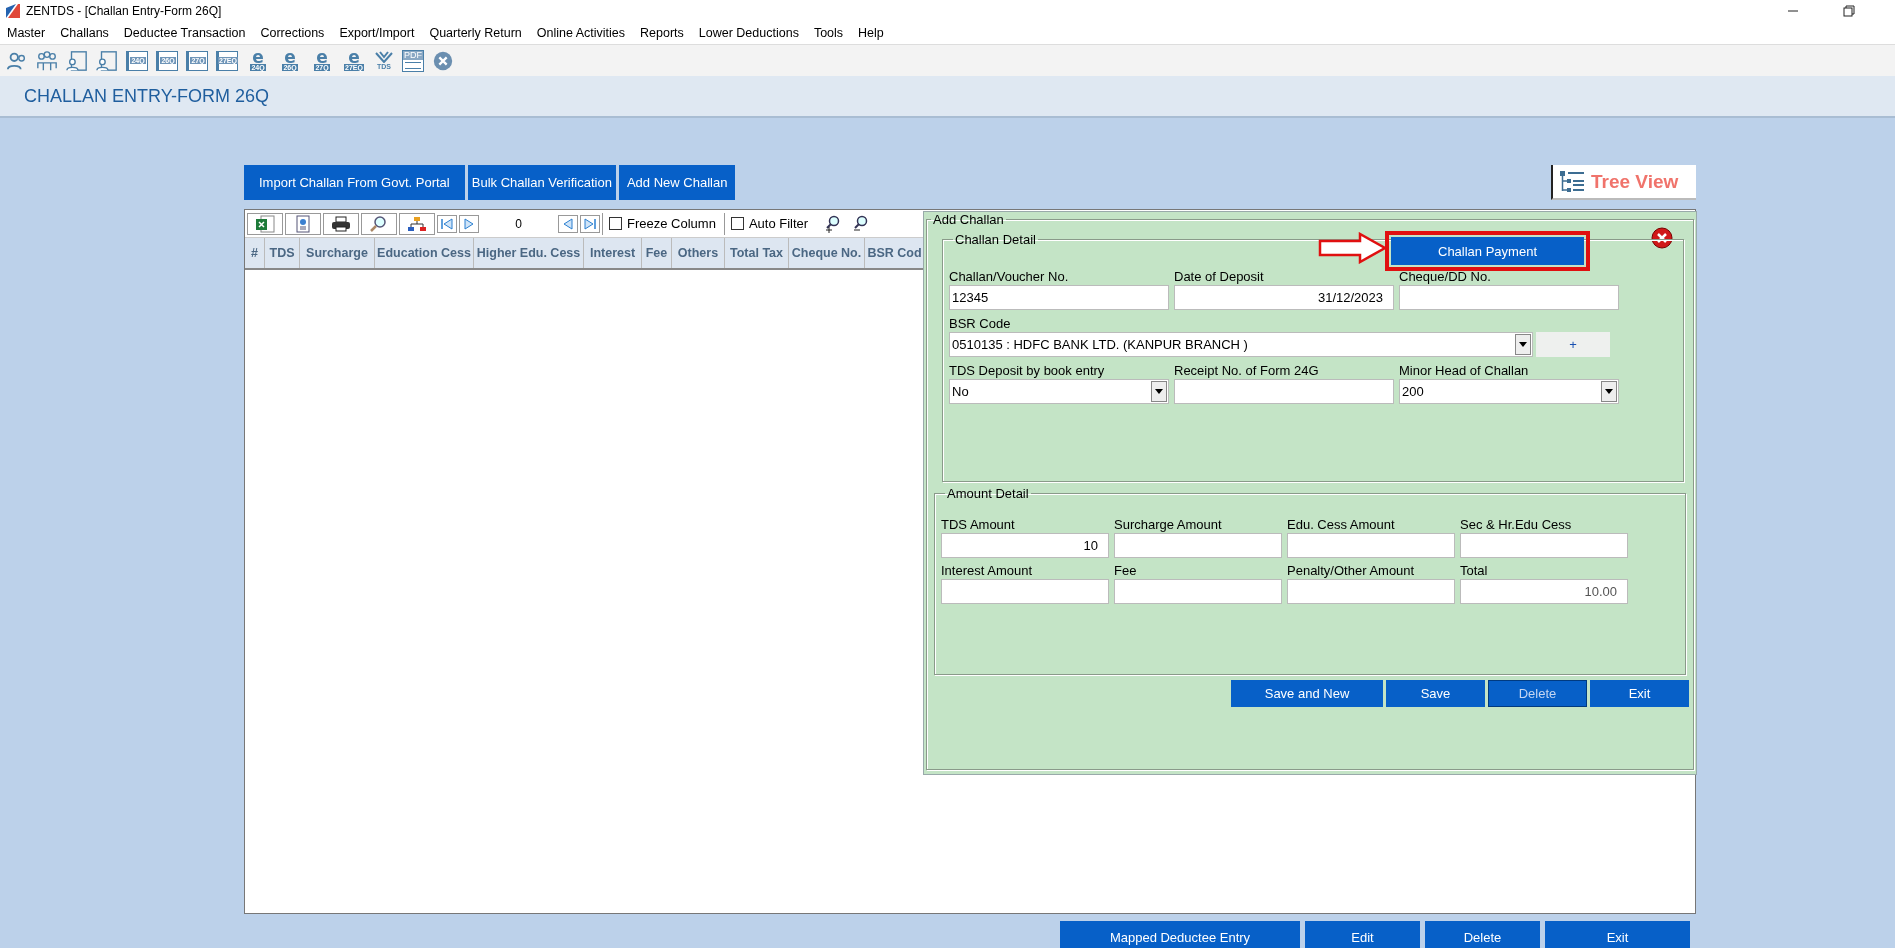  Describe the element at coordinates (1247, 371) in the screenshot. I see `field-label: Receipt No. of Form 24G` at that location.